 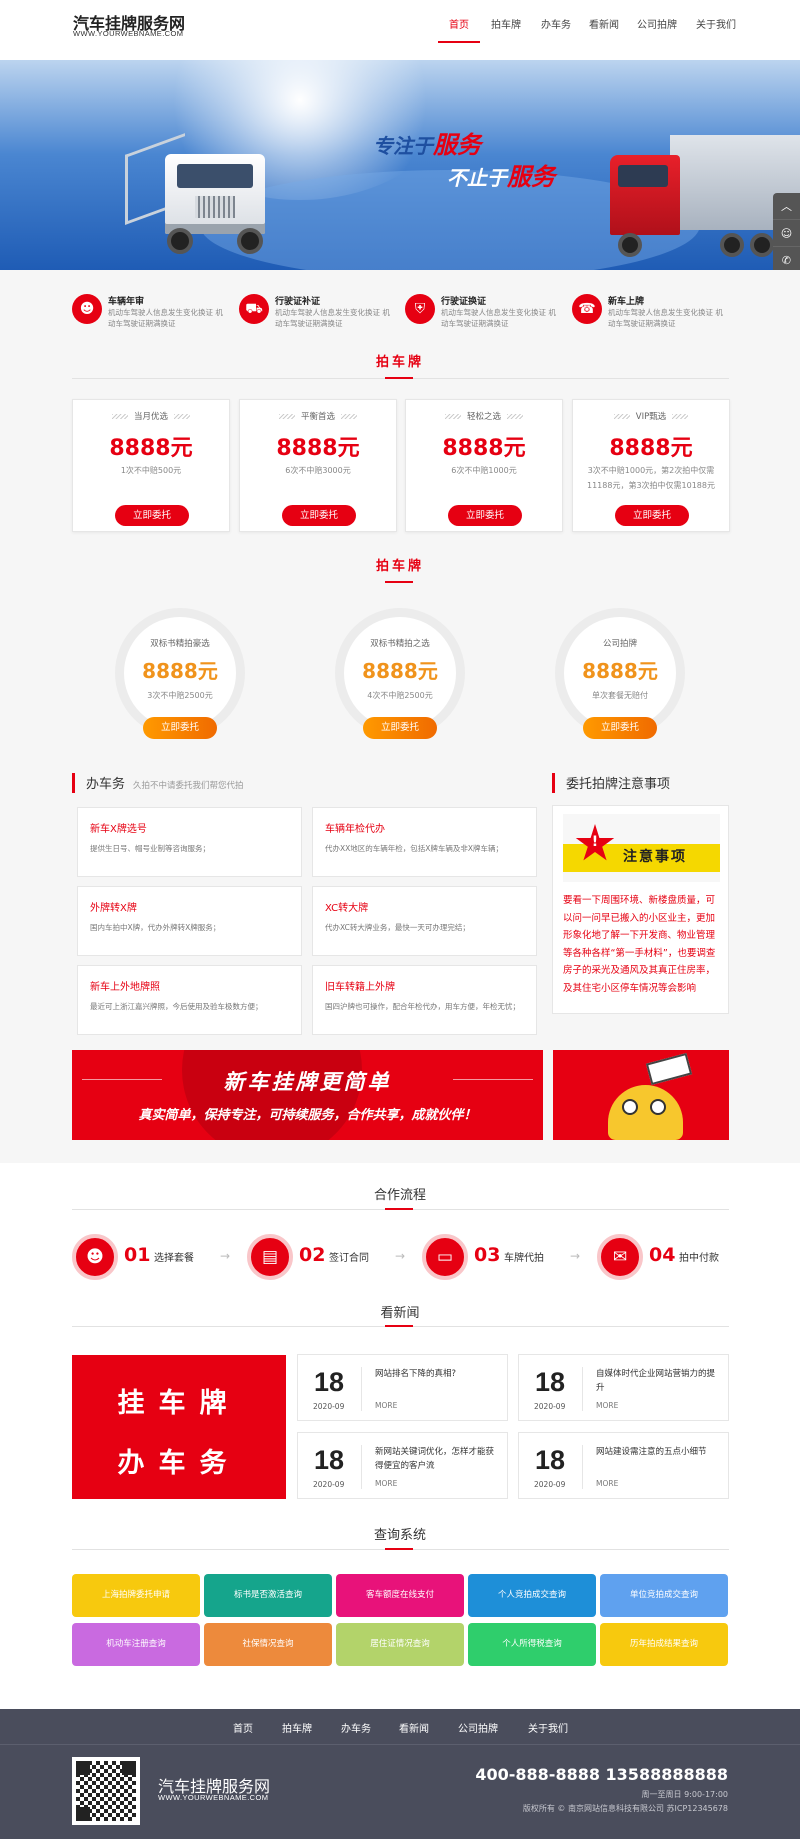 What do you see at coordinates (402, 1465) in the screenshot?
I see `news-item: 18 2020-09 新网站关键词优化，怎样才能获得便宜的客户流 MORE` at bounding box center [402, 1465].